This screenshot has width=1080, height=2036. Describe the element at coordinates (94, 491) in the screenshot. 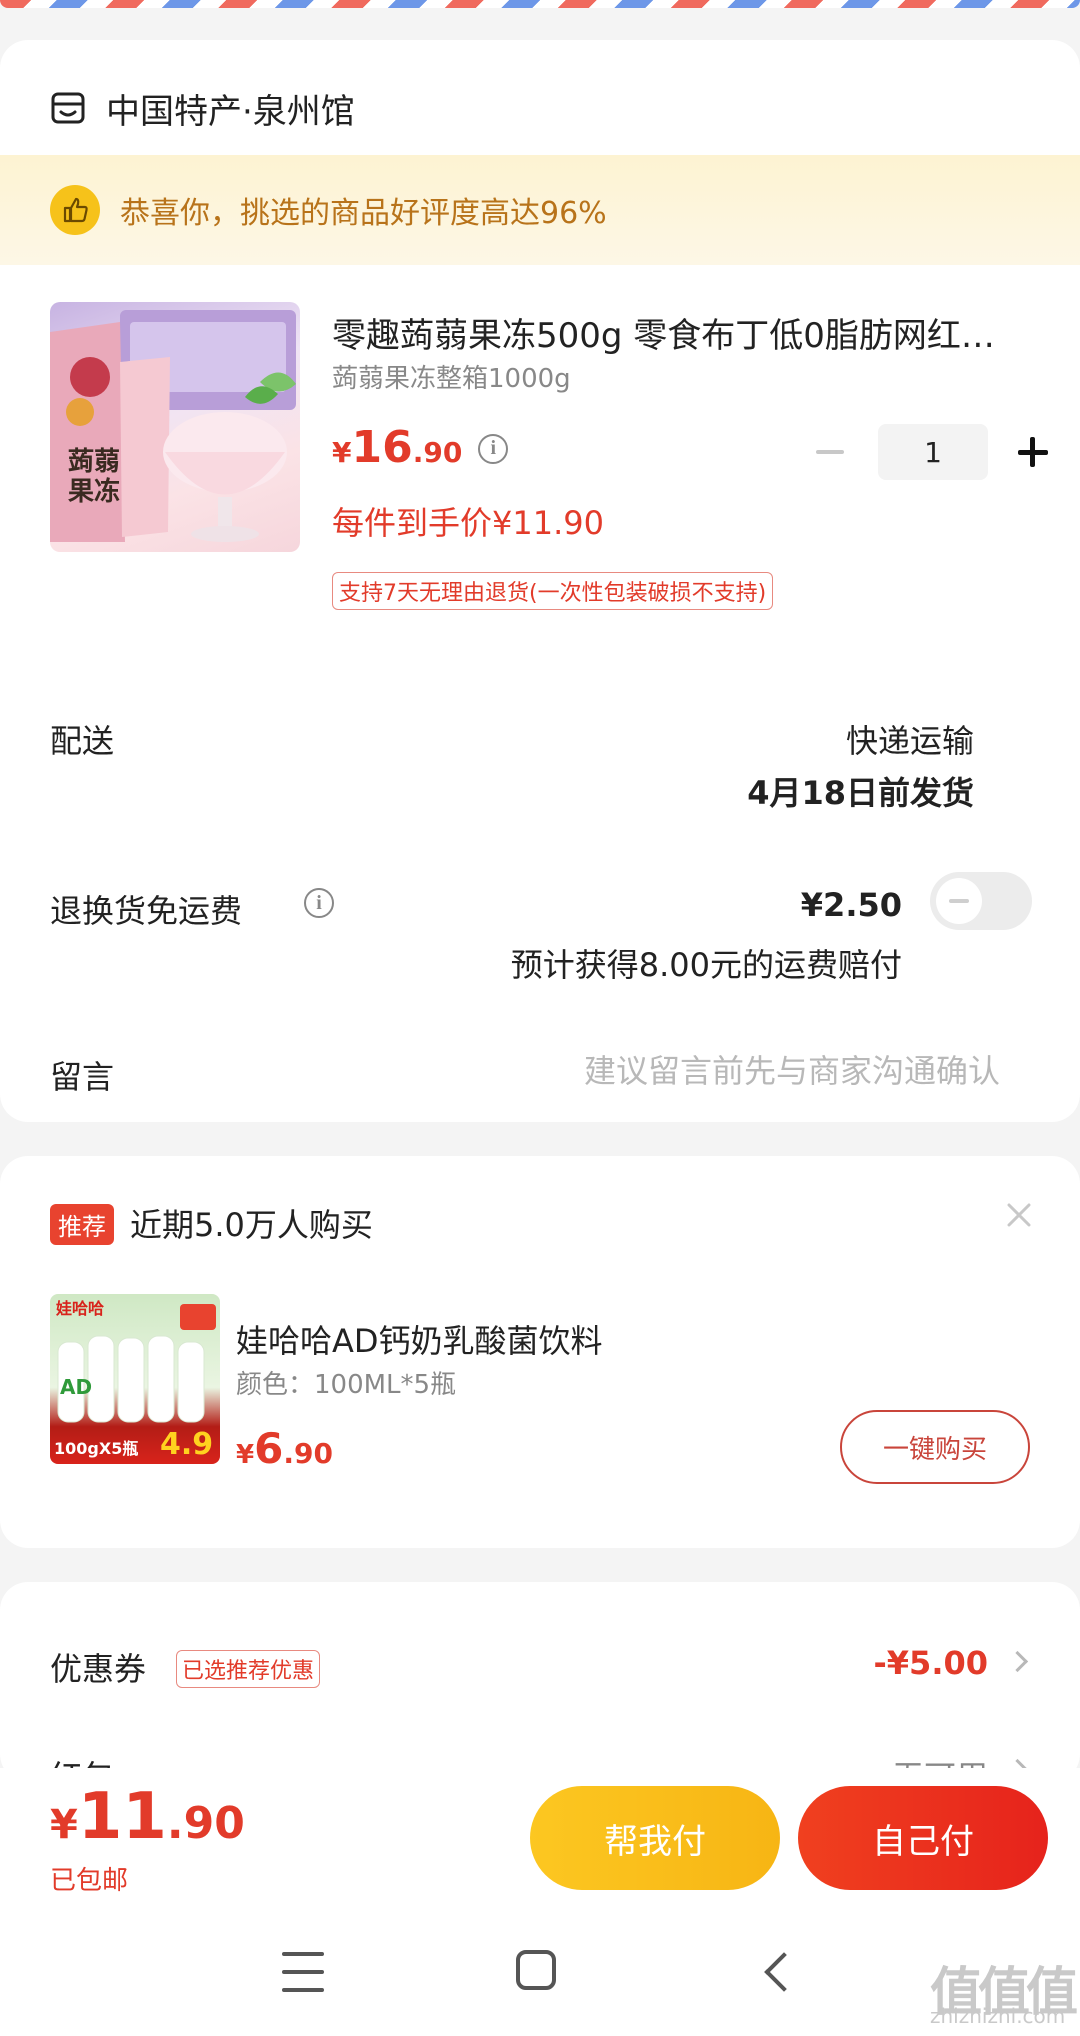

I see `image-label-2: 果冻` at that location.